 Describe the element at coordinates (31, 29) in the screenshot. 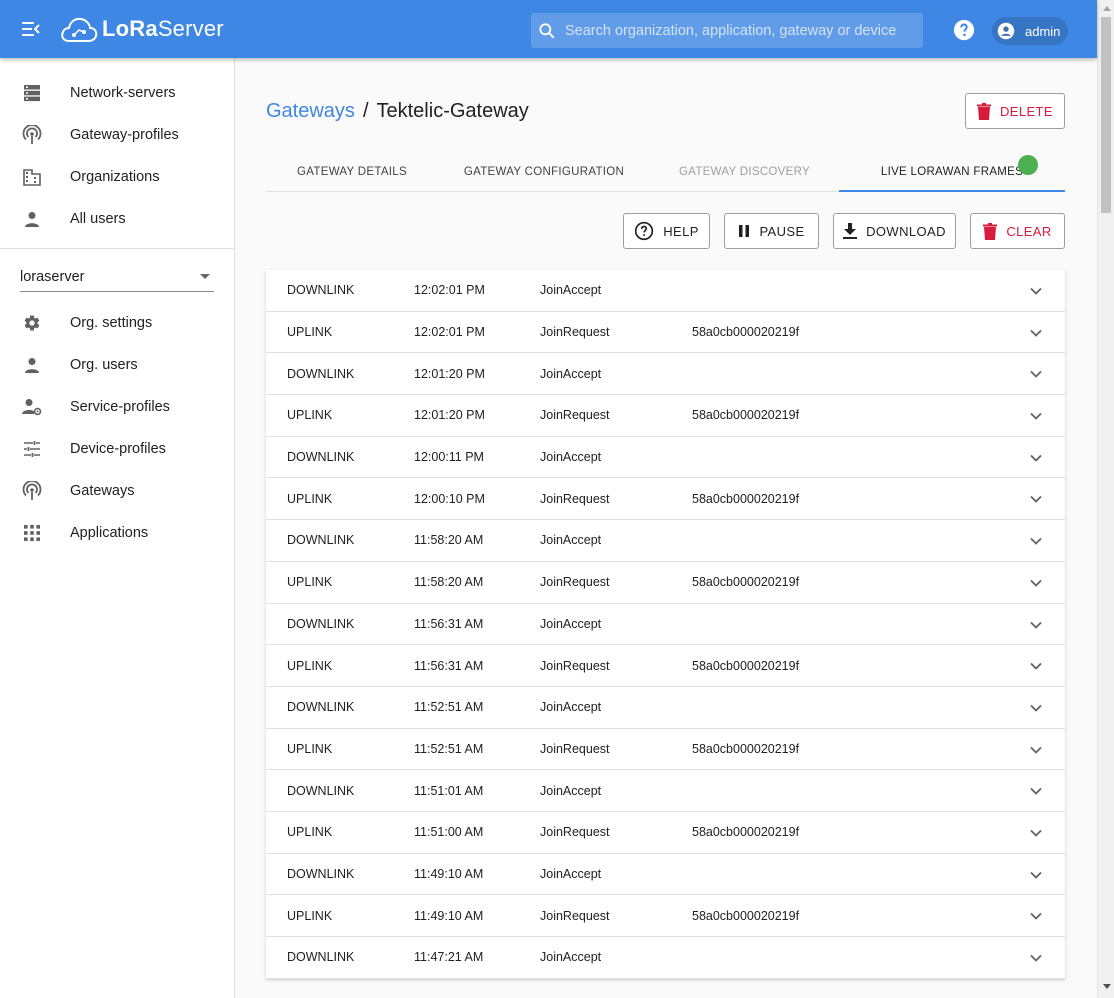

I see `menu-collapse-icon` at that location.